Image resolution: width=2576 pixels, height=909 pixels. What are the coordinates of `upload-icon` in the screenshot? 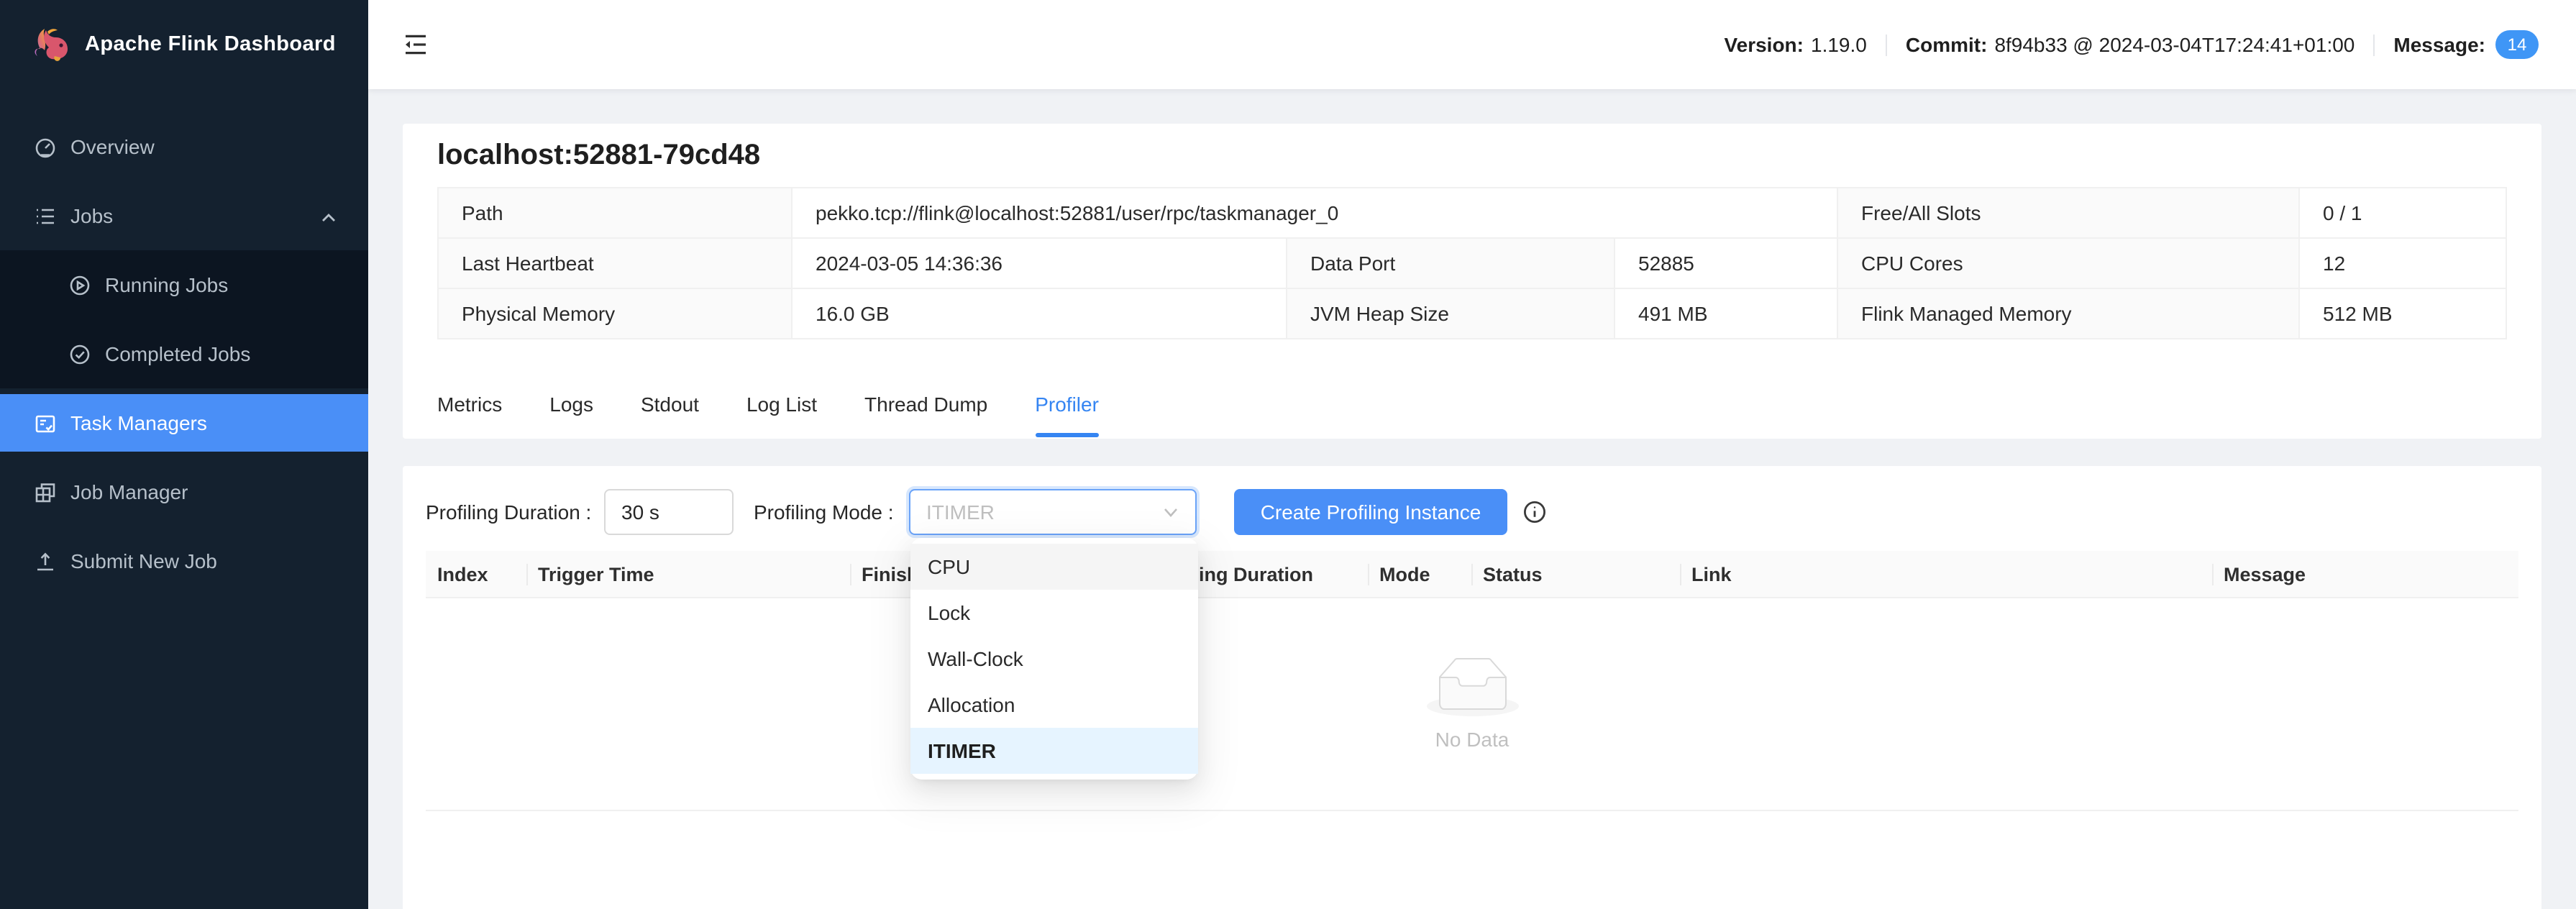 It's located at (45, 561).